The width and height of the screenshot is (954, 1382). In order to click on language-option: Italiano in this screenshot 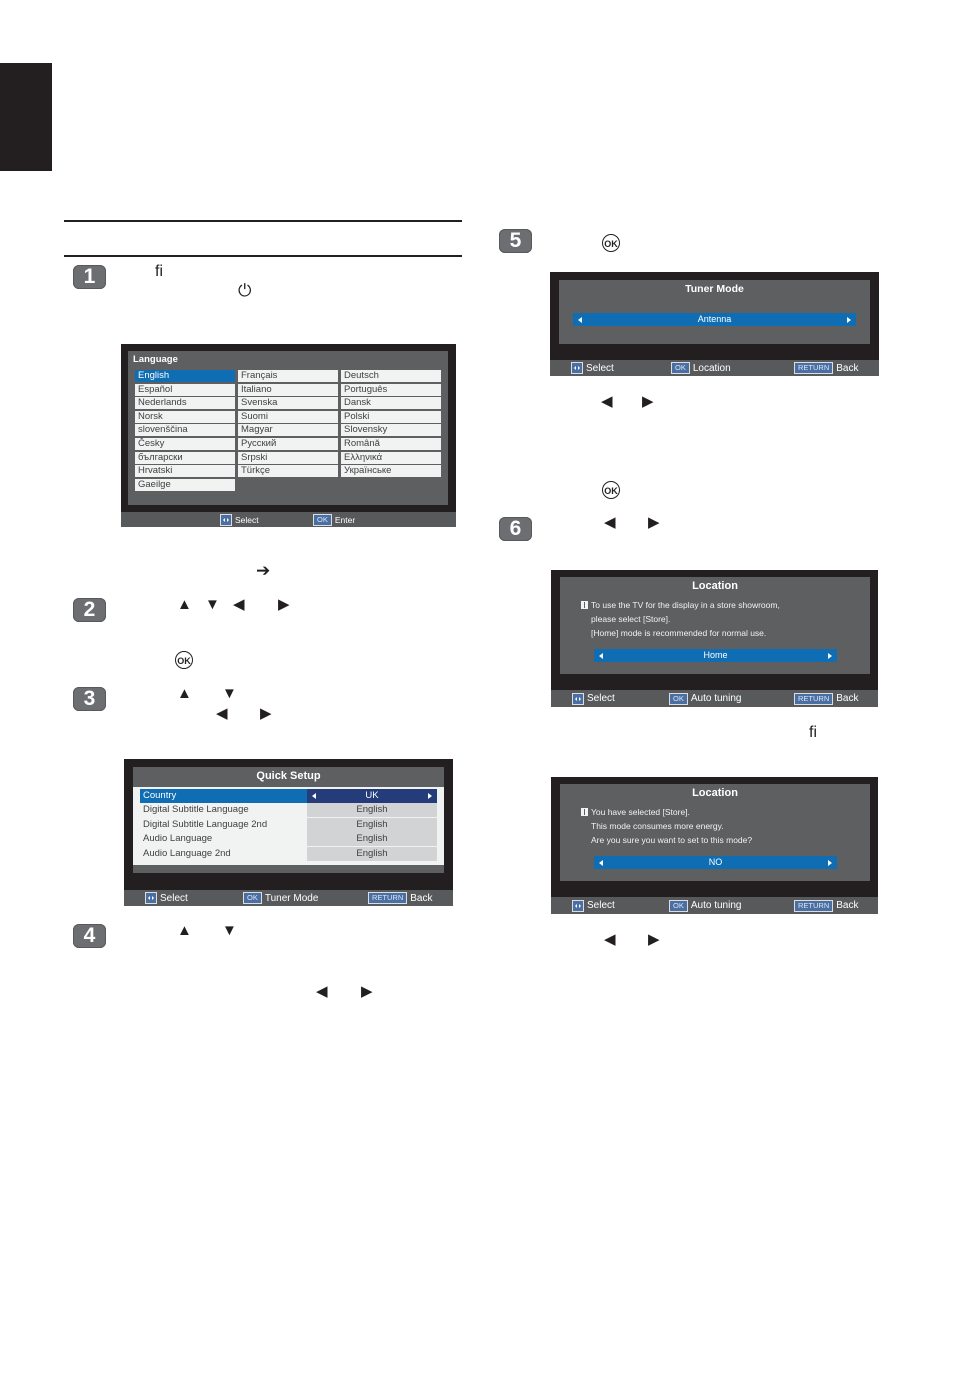, I will do `click(288, 389)`.